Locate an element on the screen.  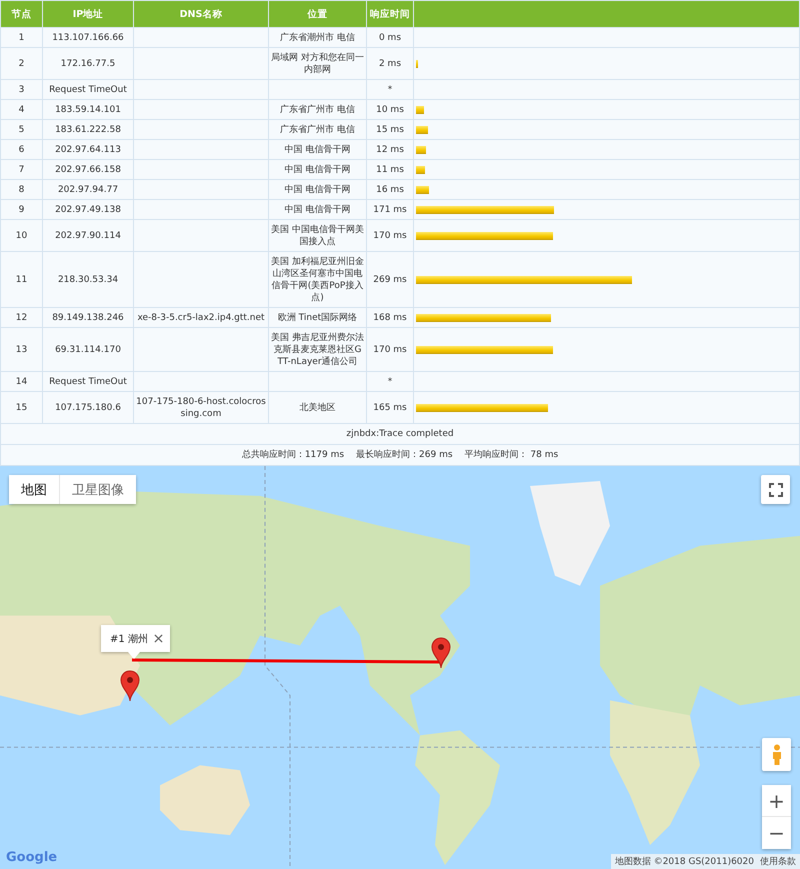
table-cell: 12 is located at coordinates (21, 318).